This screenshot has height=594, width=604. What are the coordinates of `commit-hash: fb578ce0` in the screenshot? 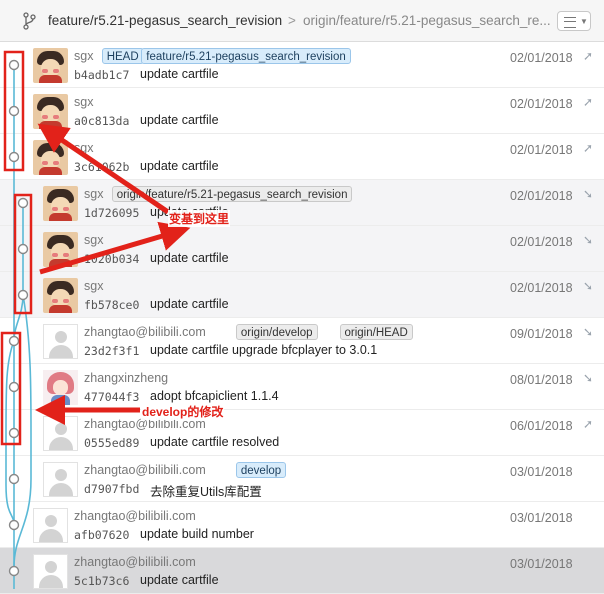 It's located at (112, 305).